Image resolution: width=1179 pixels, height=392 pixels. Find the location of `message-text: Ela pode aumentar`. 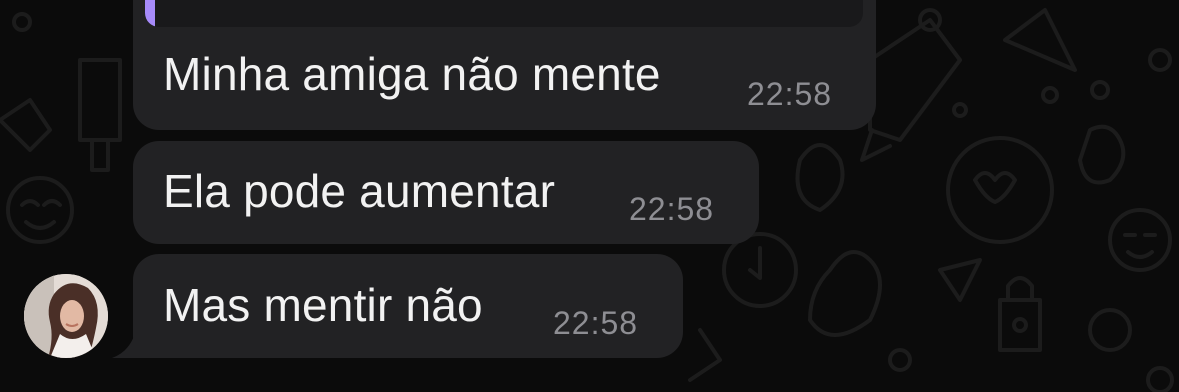

message-text: Ela pode aumentar is located at coordinates (359, 191).